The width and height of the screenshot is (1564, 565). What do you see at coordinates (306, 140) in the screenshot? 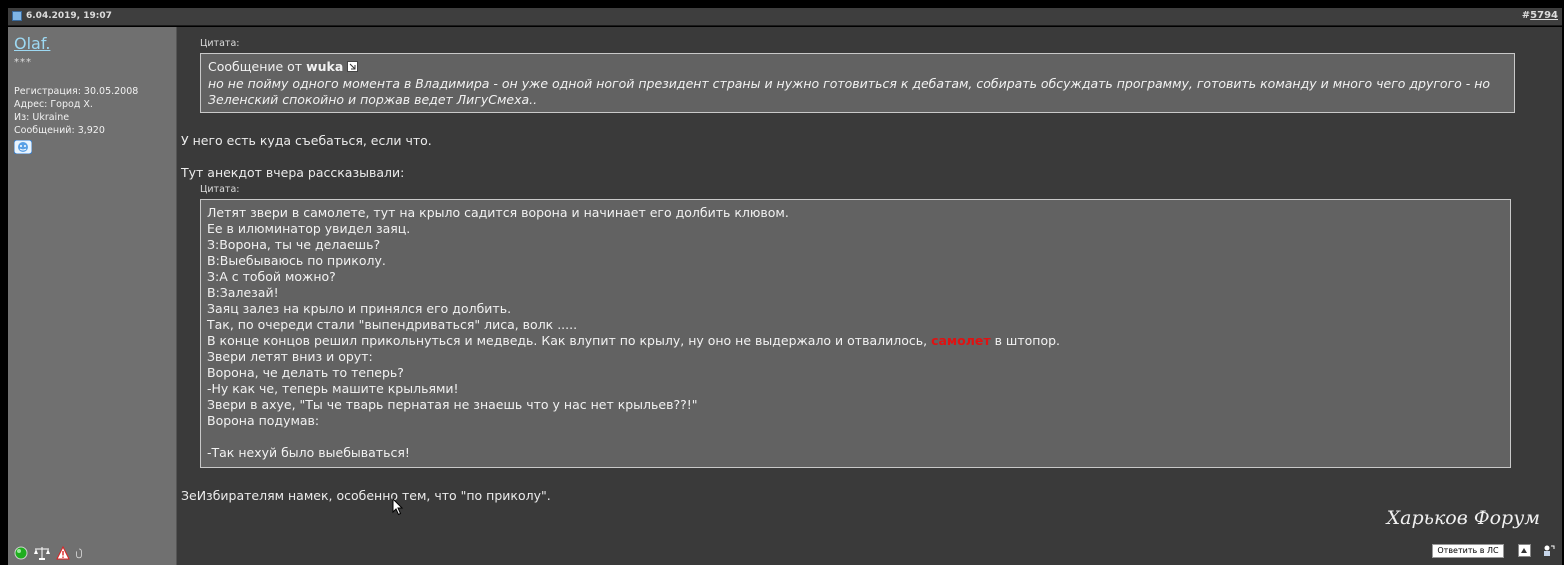
I see `post-text-1: У него есть куда съебаться, если что.` at bounding box center [306, 140].